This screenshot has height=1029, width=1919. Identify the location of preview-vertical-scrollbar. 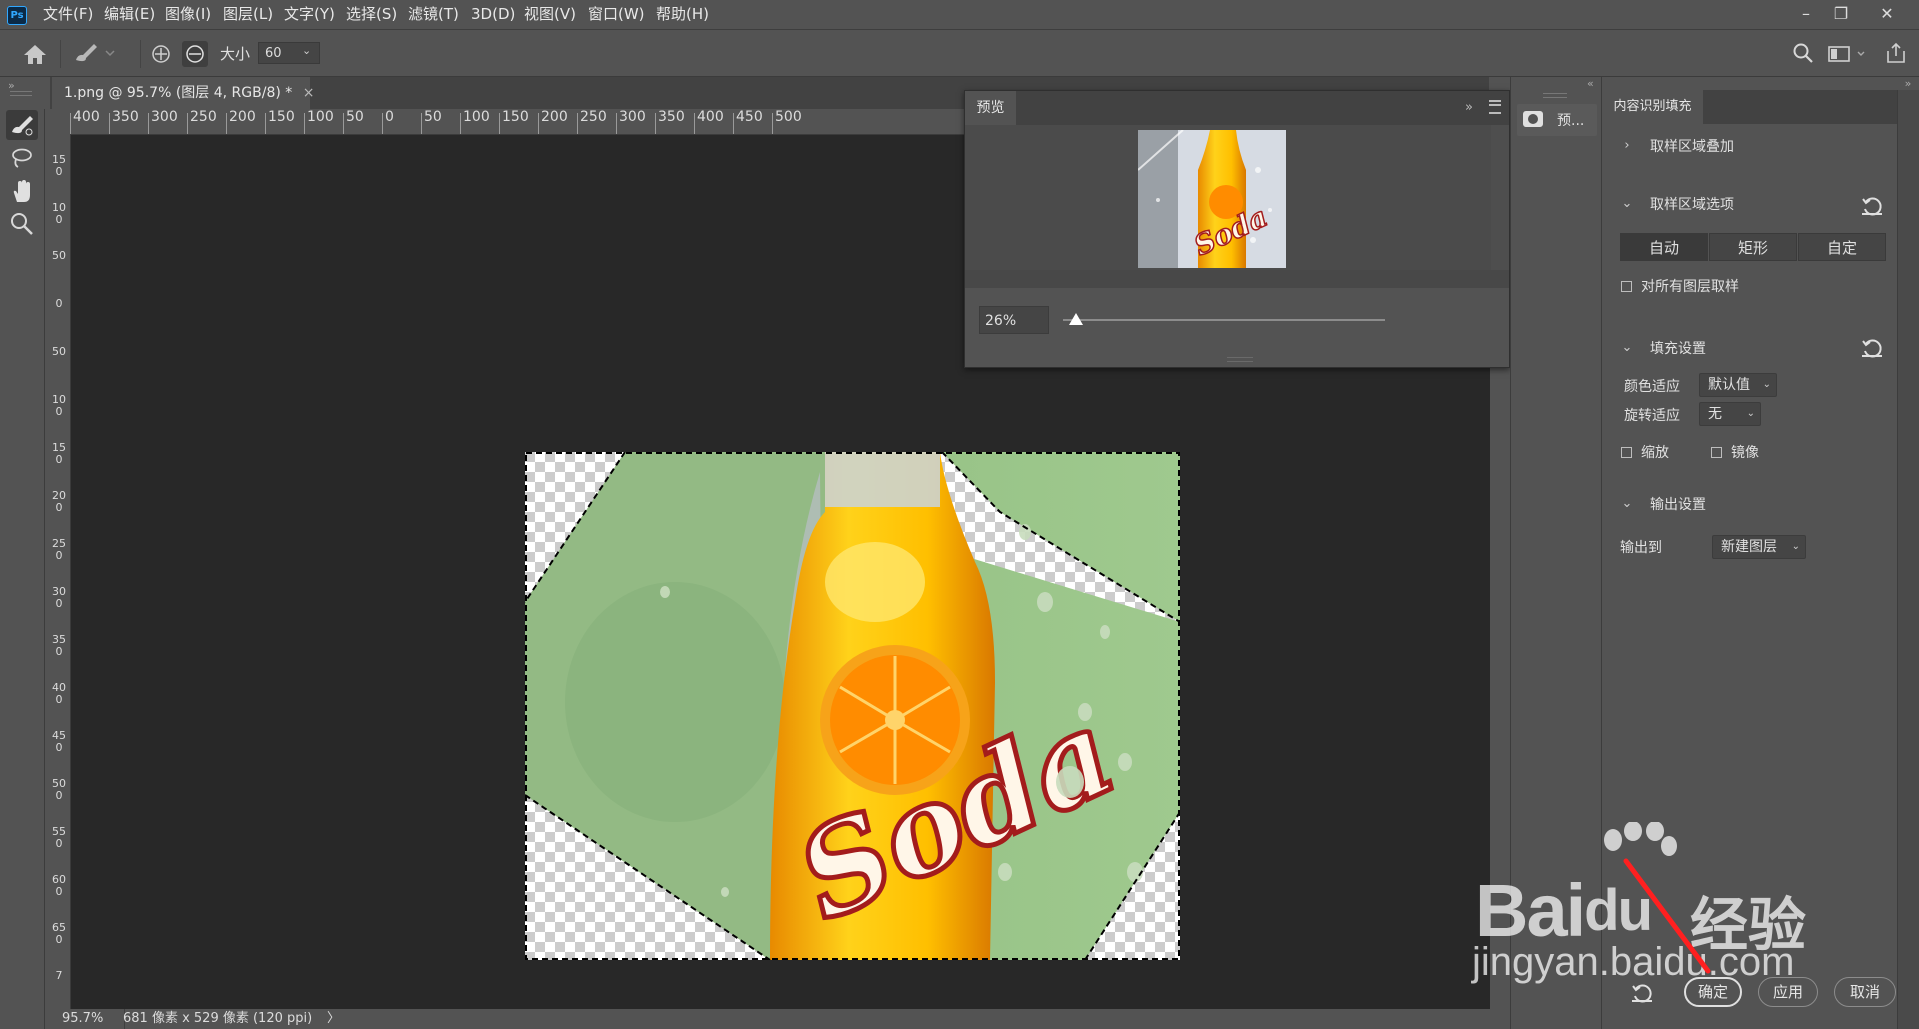
(1500, 197).